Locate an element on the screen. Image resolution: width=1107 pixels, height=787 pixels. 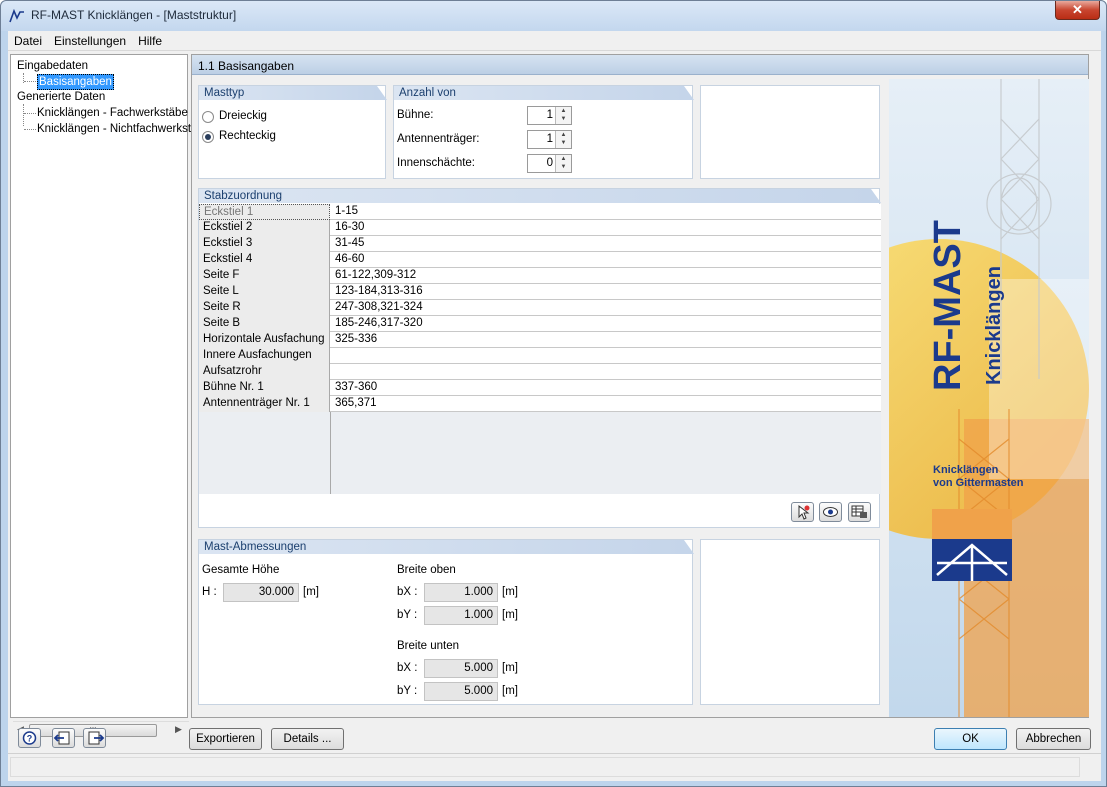
row-value: 31-45 is located at coordinates (349, 243).